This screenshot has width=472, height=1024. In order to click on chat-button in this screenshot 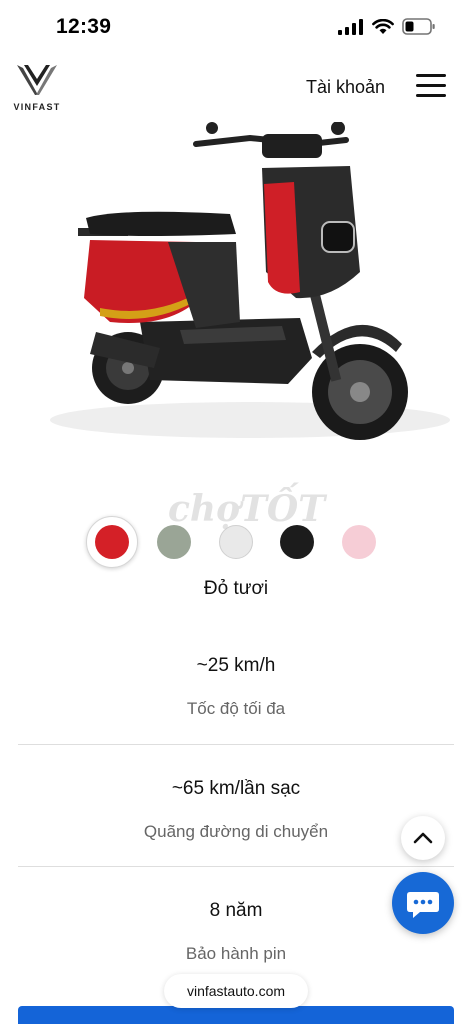, I will do `click(423, 903)`.